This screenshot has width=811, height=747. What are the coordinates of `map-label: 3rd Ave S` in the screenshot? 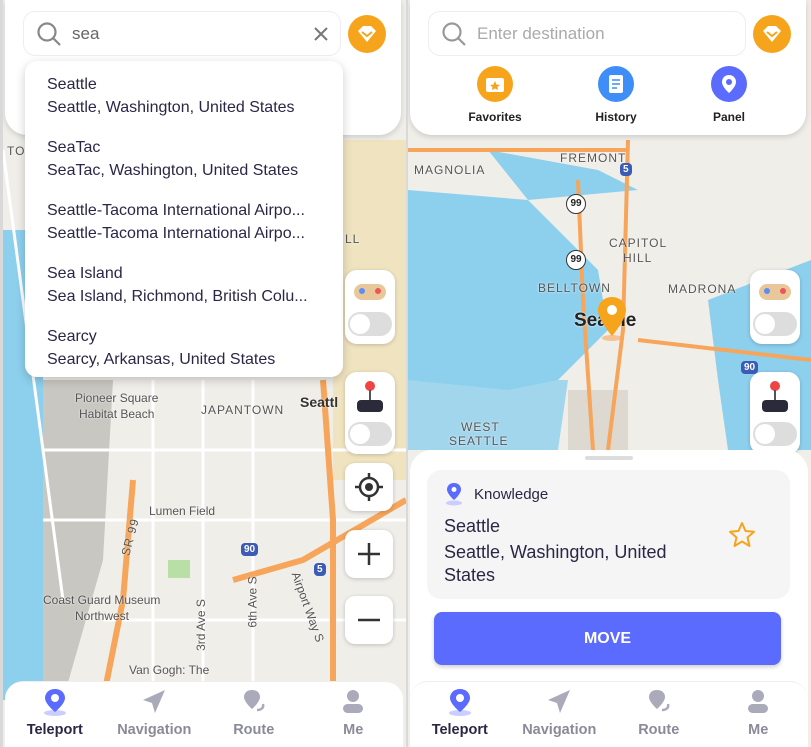 It's located at (200, 625).